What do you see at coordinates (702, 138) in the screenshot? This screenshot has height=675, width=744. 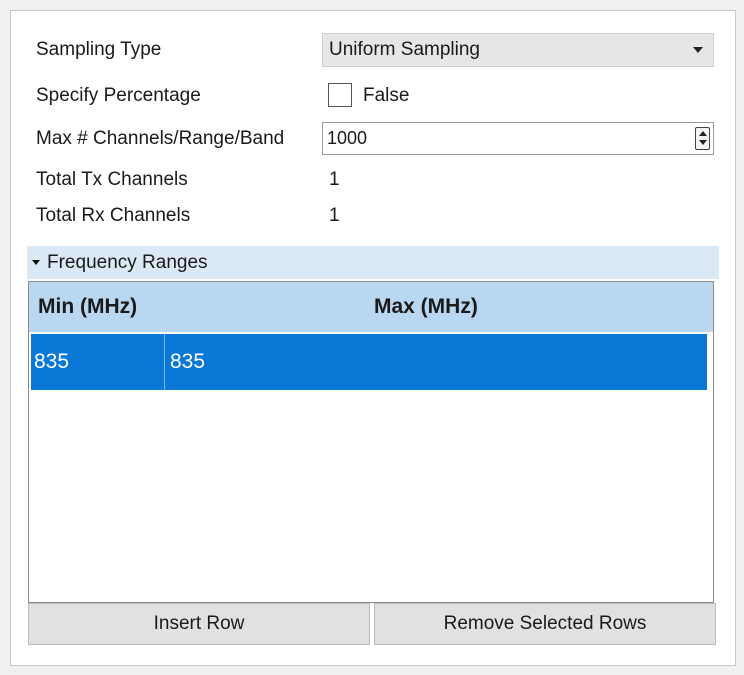 I see `spinner-icon` at bounding box center [702, 138].